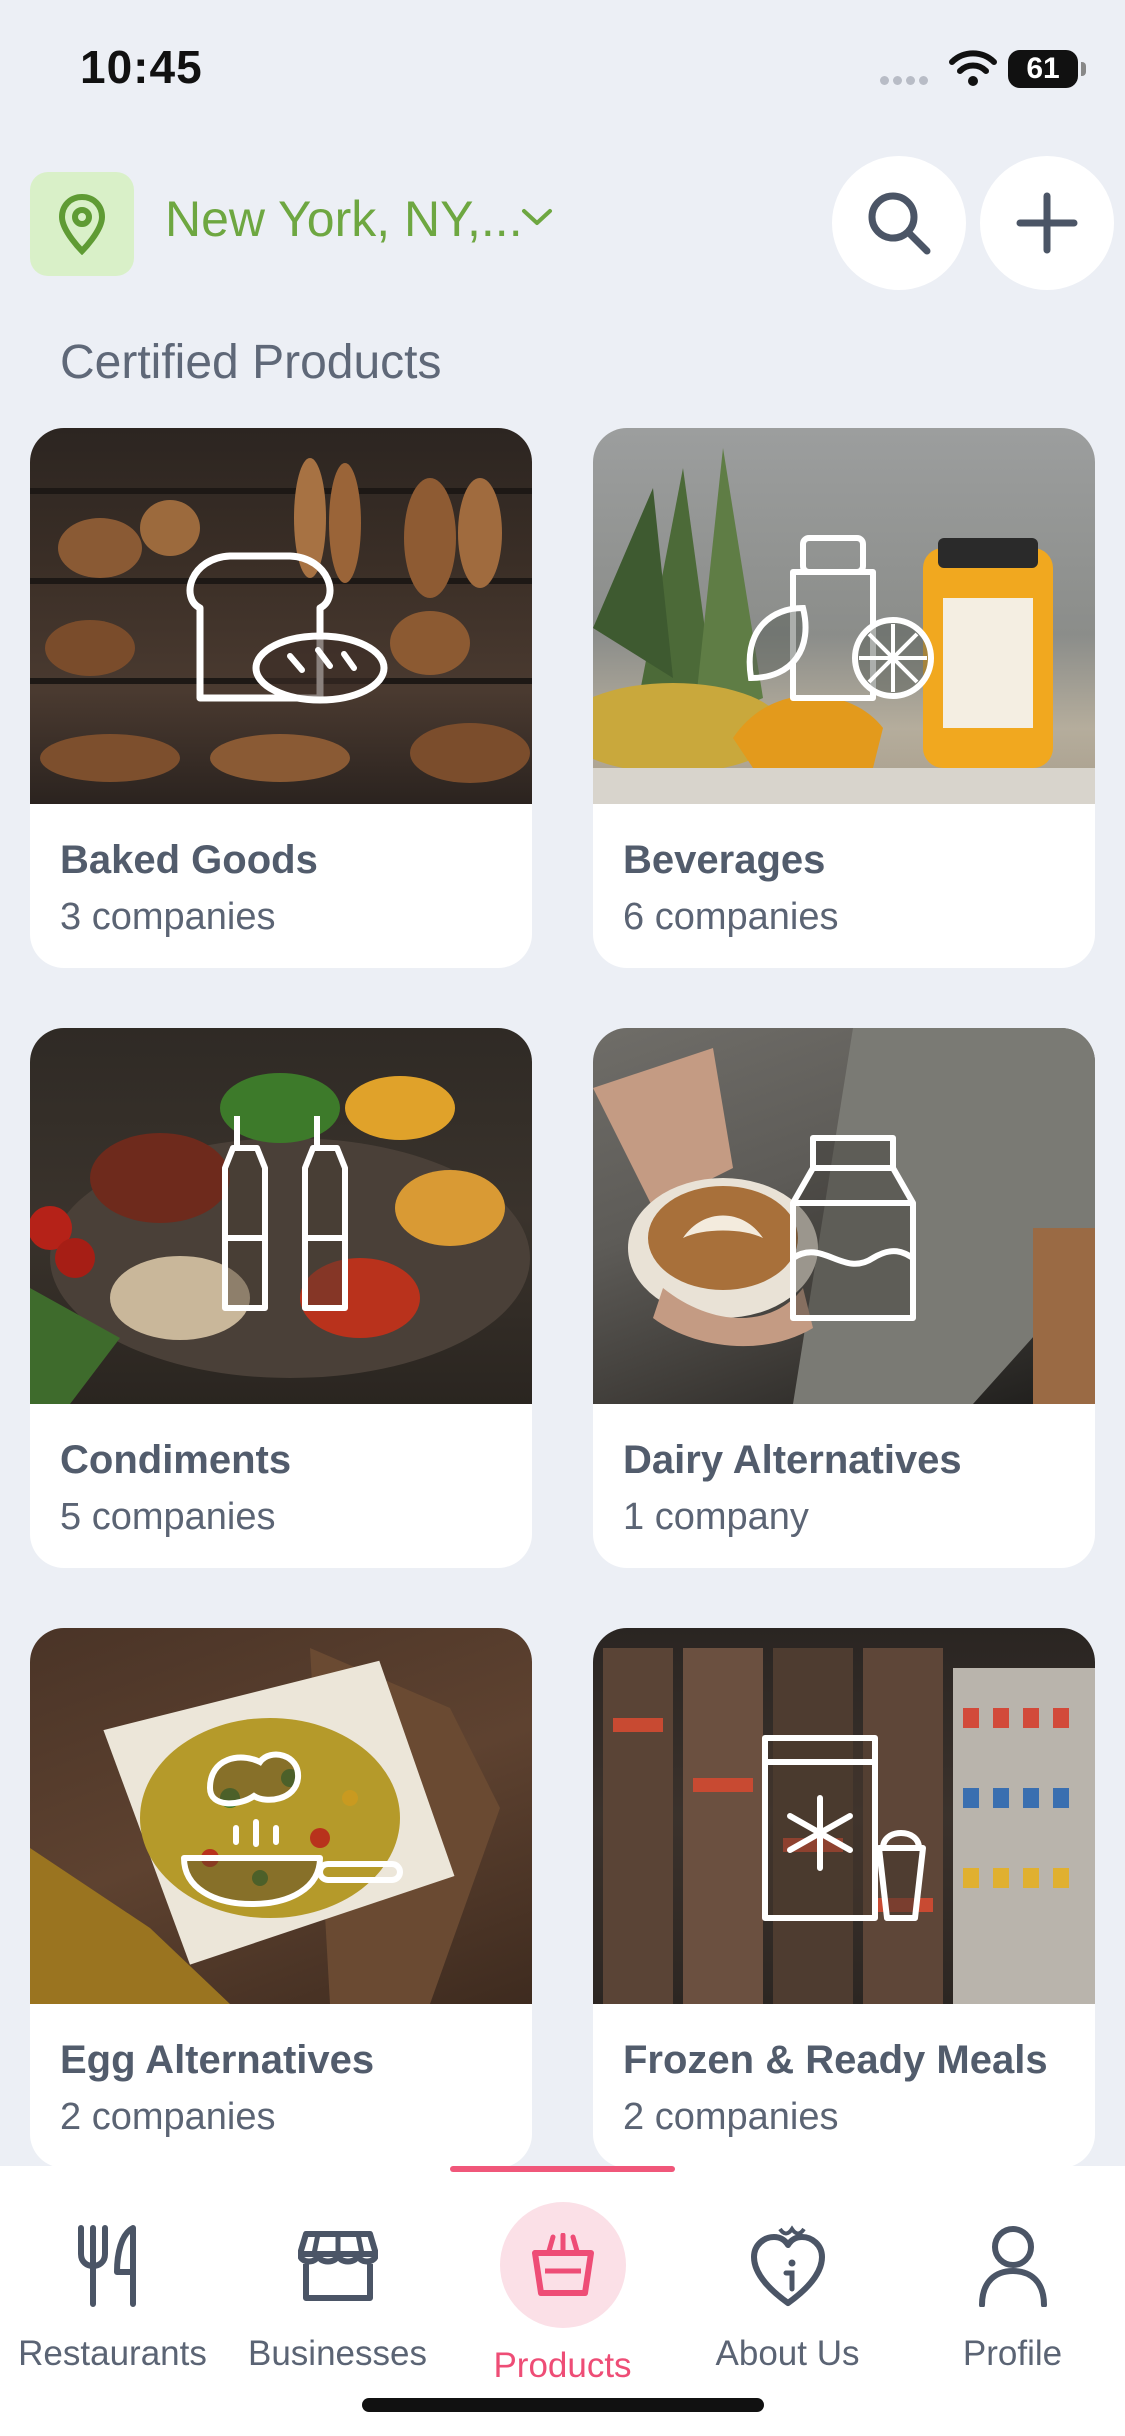 This screenshot has height=2436, width=1125. Describe the element at coordinates (787, 2265) in the screenshot. I see `heart-info-icon` at that location.